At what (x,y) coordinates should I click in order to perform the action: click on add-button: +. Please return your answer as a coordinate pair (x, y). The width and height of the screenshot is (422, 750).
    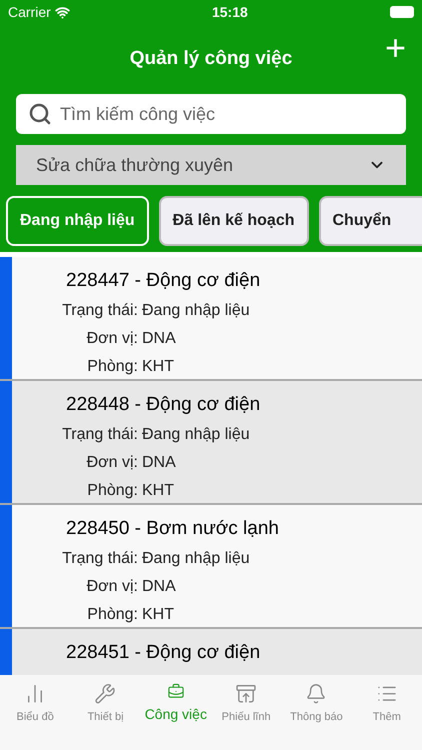
    Looking at the image, I should click on (395, 48).